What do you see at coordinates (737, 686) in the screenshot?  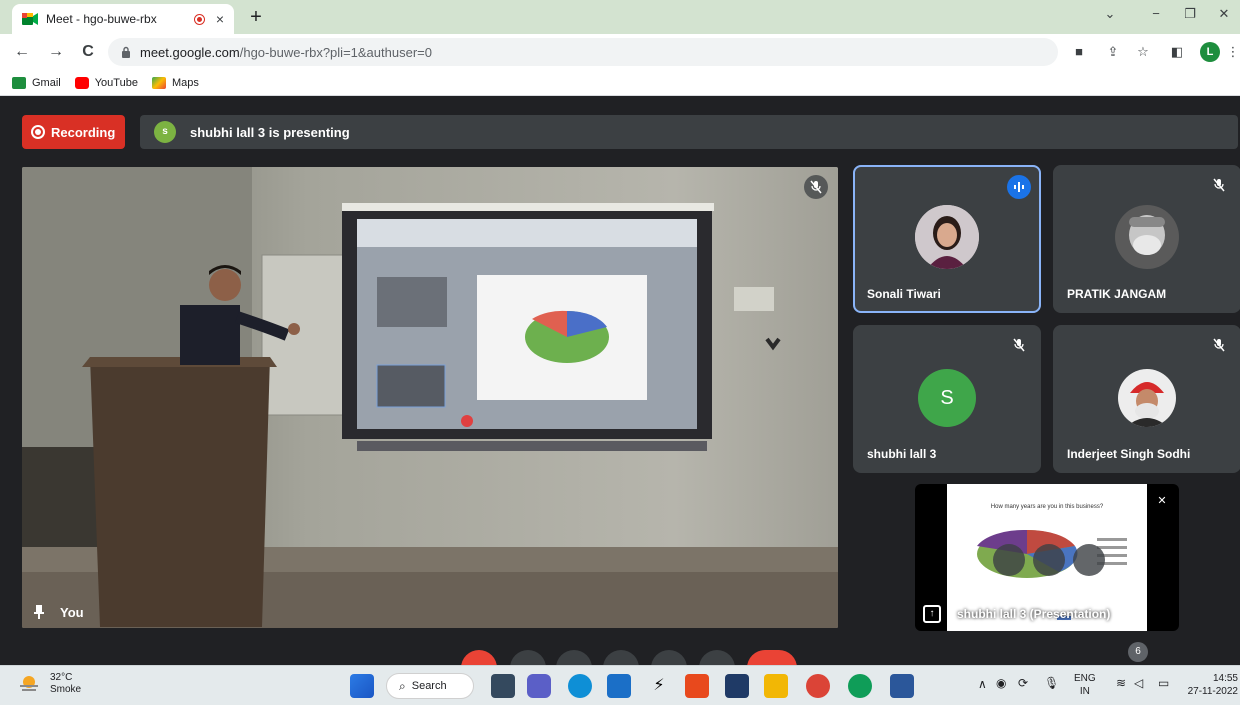 I see `store-icon` at bounding box center [737, 686].